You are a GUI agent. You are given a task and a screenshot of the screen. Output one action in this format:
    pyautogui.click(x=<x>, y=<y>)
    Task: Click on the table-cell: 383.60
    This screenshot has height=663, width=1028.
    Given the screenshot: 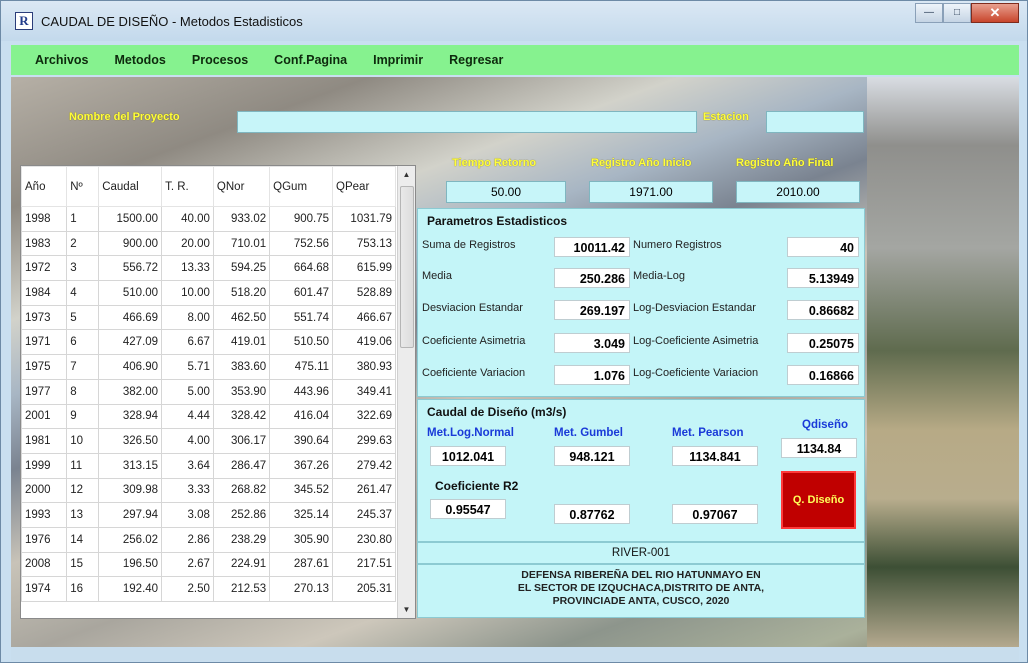 What is the action you would take?
    pyautogui.click(x=241, y=367)
    